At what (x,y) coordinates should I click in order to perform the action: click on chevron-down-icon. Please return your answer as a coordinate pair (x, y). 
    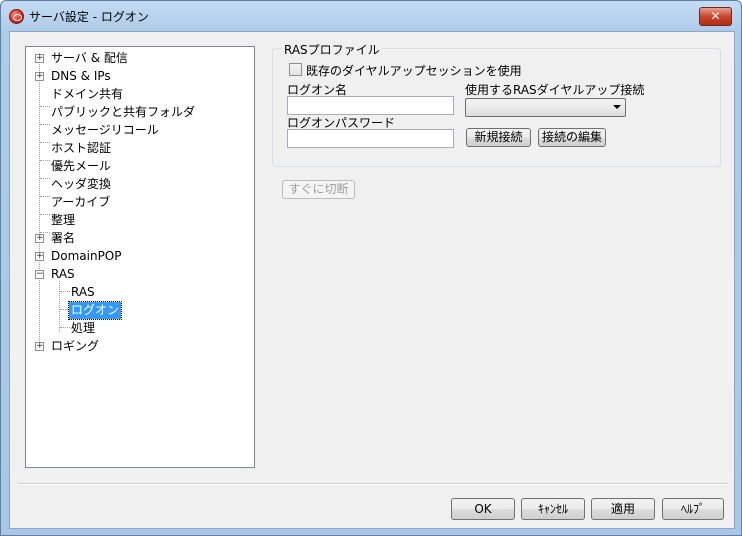
    Looking at the image, I should click on (617, 107).